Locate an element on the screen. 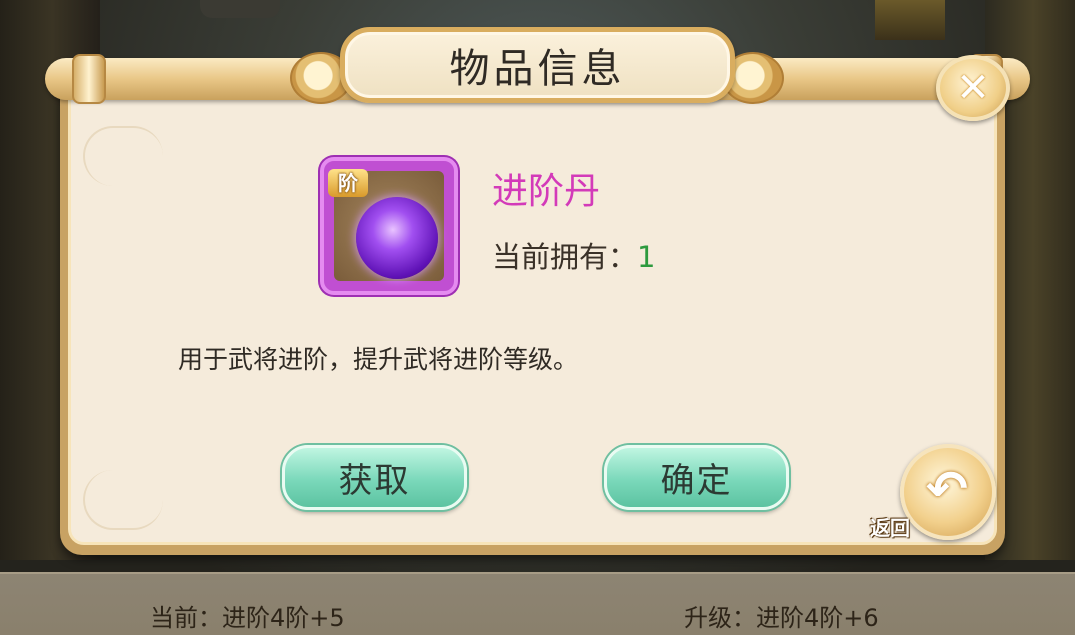 The image size is (1075, 635). return-button-label: 返回 is located at coordinates (890, 528).